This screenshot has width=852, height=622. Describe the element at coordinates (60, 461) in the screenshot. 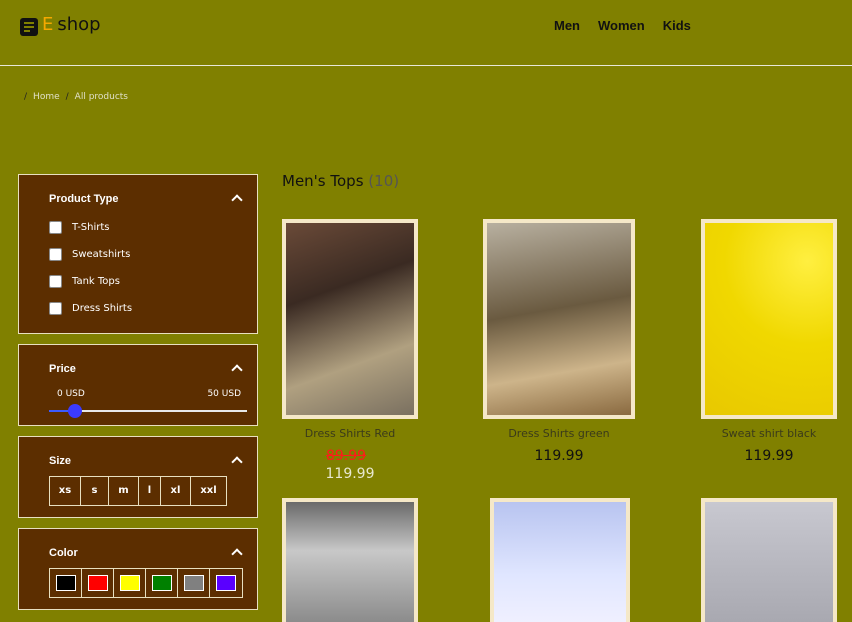

I see `filter-title: Size` at that location.